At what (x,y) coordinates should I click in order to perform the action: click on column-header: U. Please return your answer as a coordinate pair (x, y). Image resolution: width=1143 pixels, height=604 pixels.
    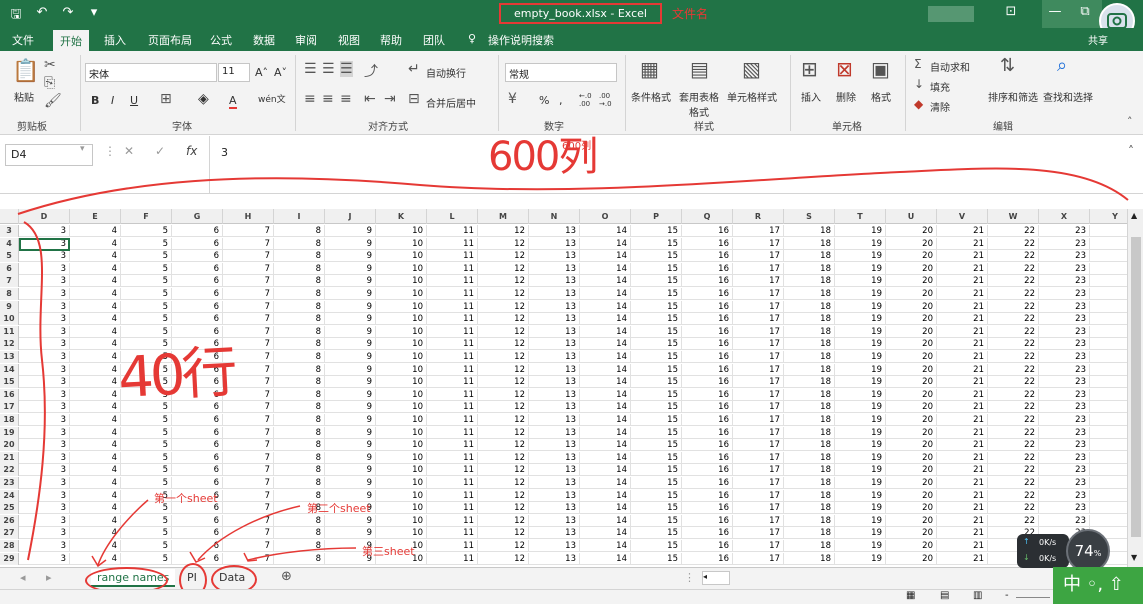
    Looking at the image, I should click on (911, 216).